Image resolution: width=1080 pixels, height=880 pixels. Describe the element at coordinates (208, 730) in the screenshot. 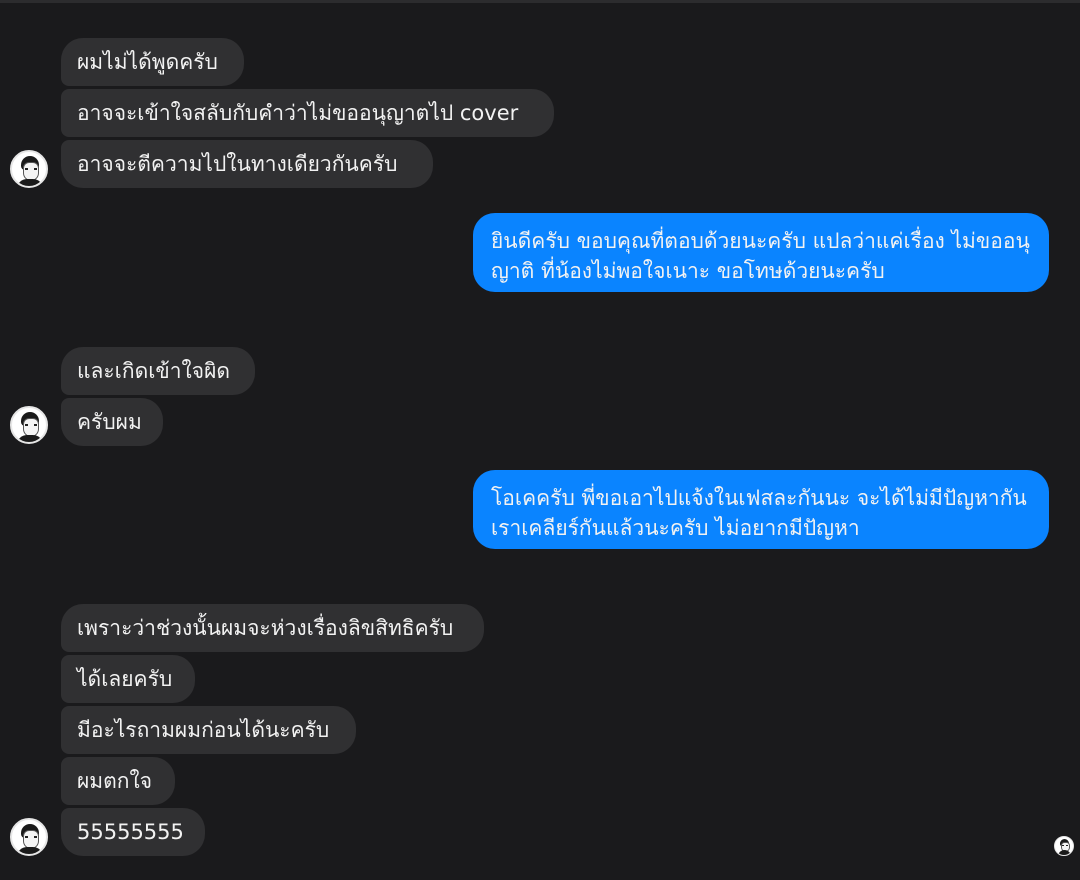

I see `incoming-message: มีอะไรถามผมก่อนได้นะครับ` at that location.